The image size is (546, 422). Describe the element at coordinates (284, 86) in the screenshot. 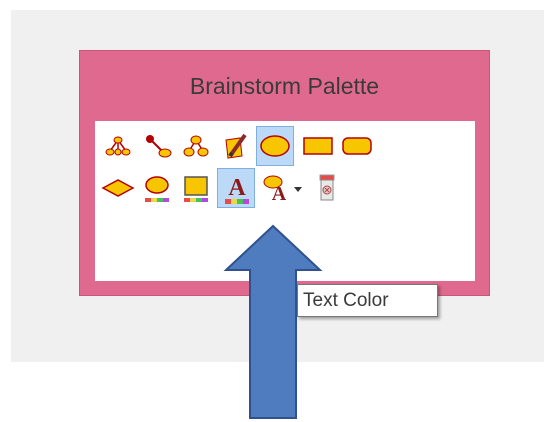

I see `palette-title: Brainstorm Palette` at that location.